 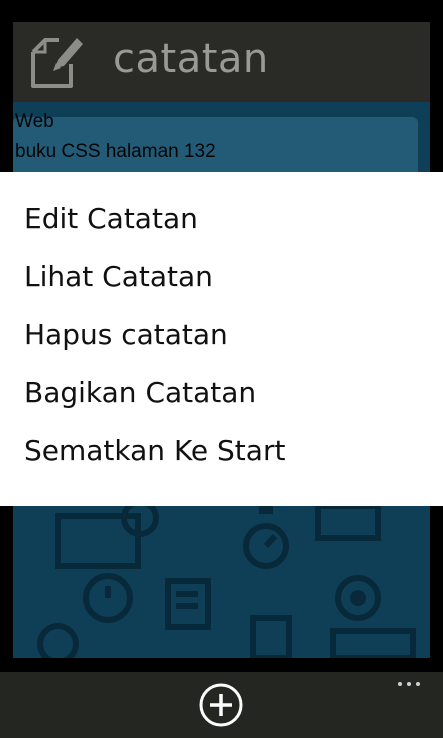 I want to click on menu-item-view: Lihat Catatan, so click(x=118, y=276).